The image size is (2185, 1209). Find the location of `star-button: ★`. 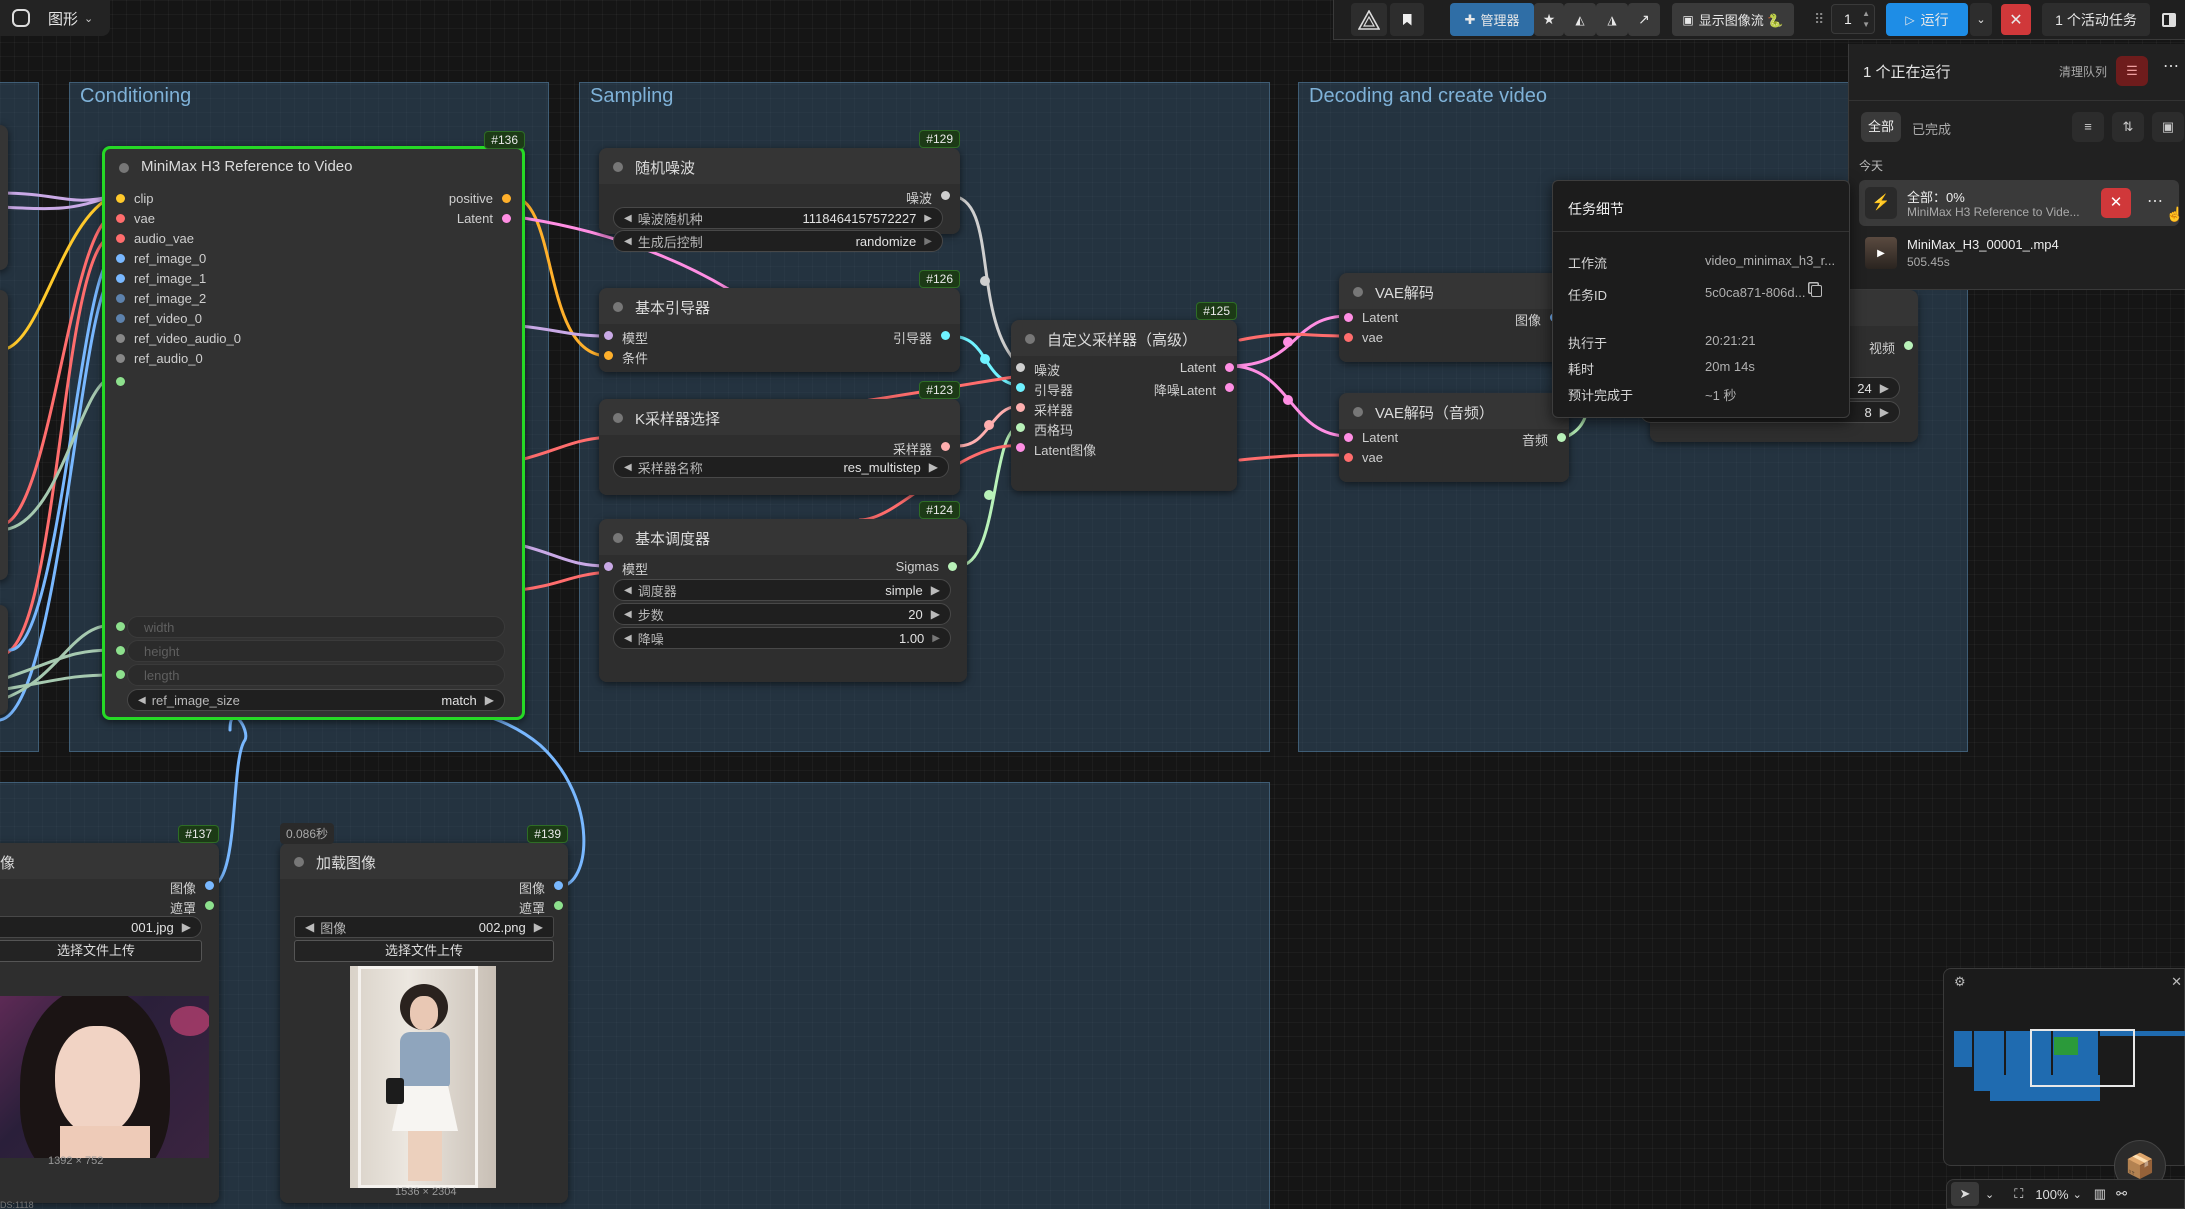

star-button: ★ is located at coordinates (1549, 19).